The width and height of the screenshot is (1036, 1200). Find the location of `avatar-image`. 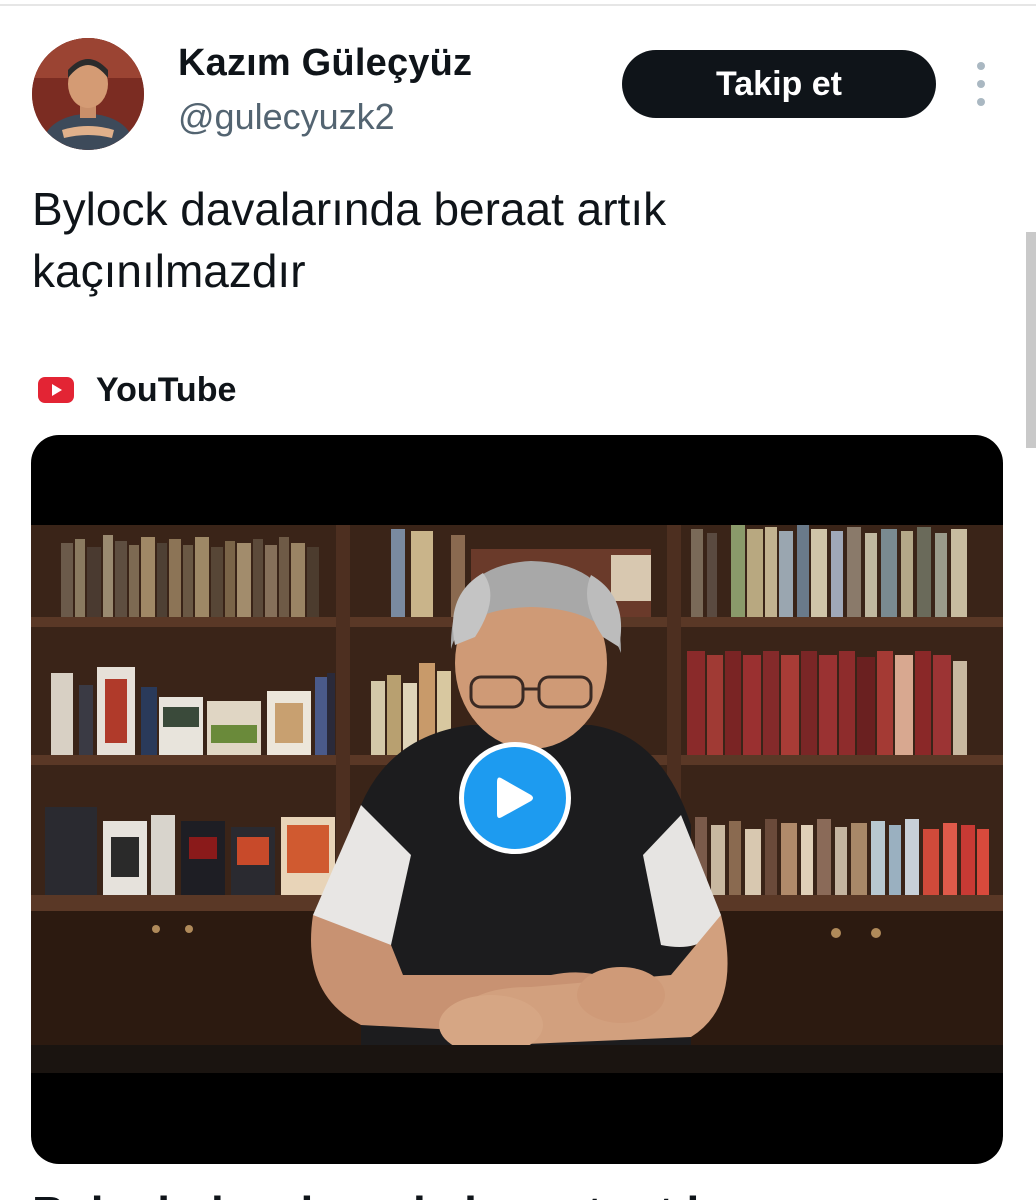

avatar-image is located at coordinates (88, 94).